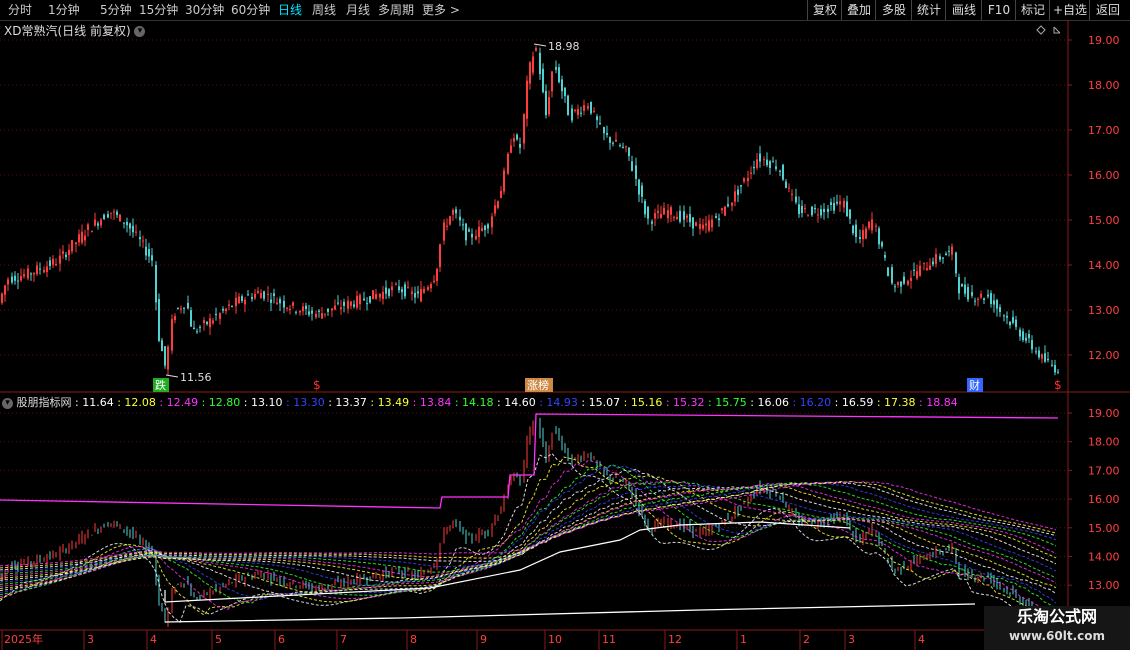 The image size is (1130, 650). Describe the element at coordinates (1104, 557) in the screenshot. I see `y-tick-label: 14.00` at that location.